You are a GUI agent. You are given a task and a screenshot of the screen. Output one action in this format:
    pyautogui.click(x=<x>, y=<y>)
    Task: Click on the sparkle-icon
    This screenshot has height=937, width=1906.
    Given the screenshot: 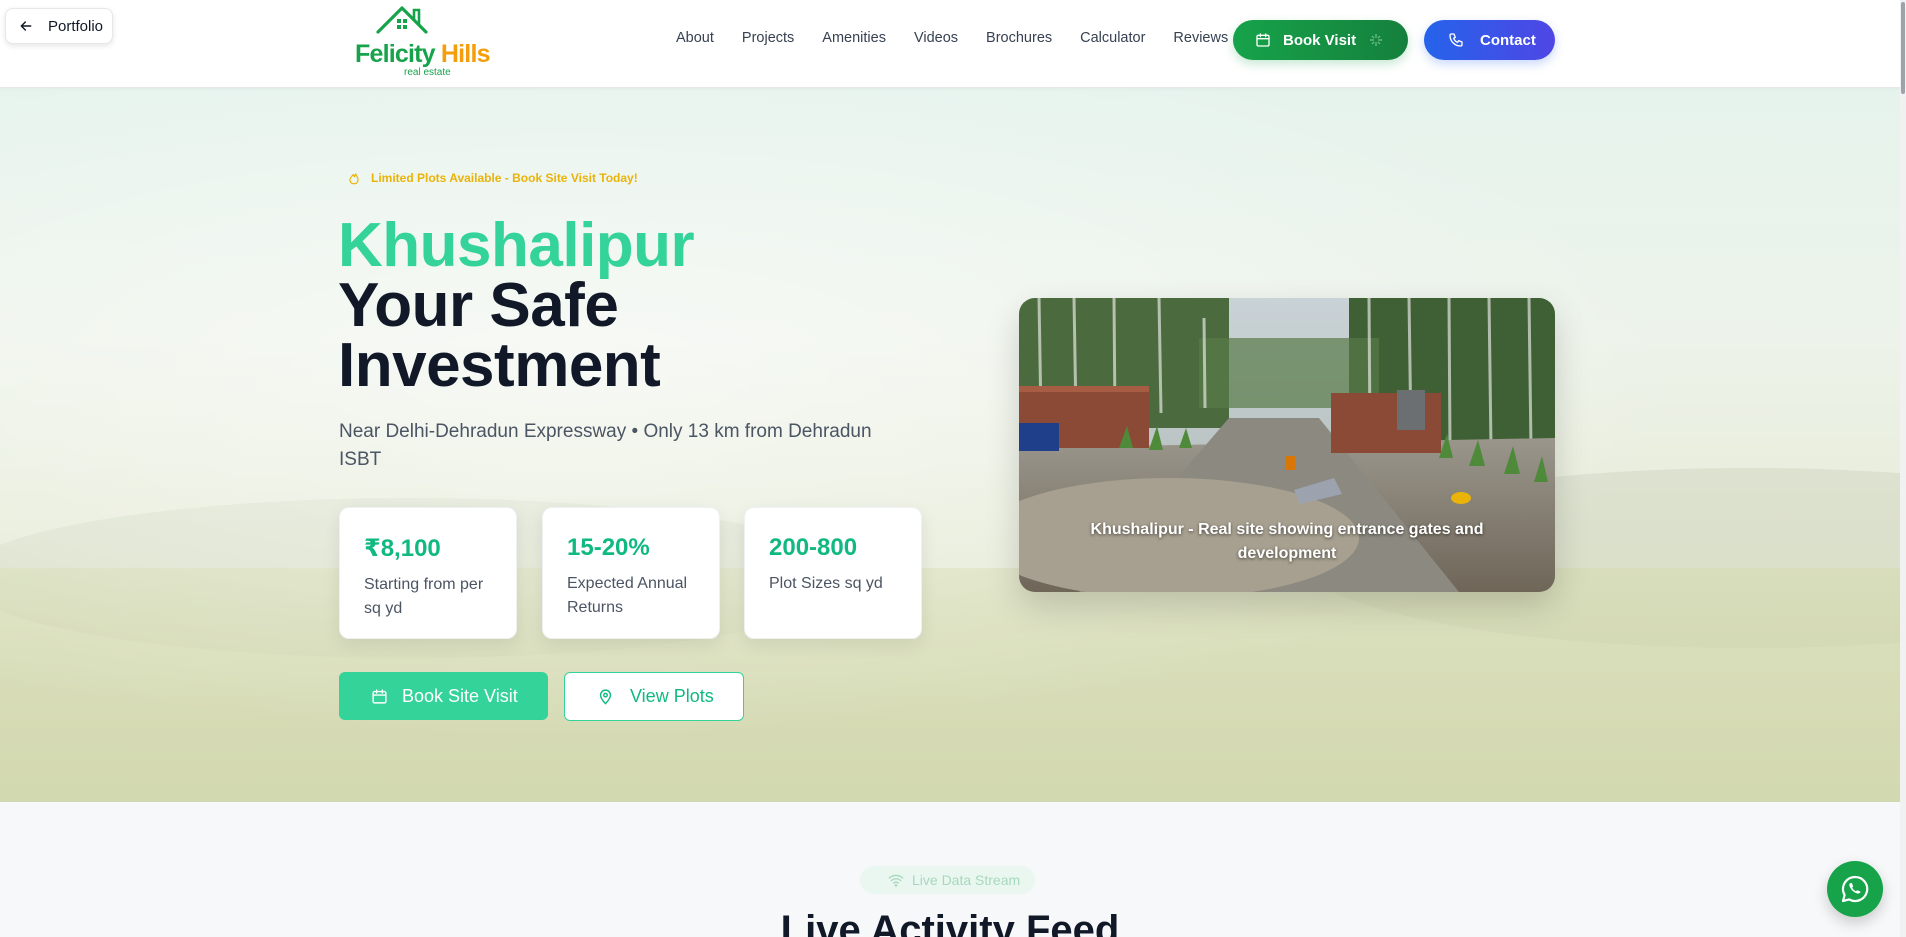 What is the action you would take?
    pyautogui.click(x=1376, y=40)
    